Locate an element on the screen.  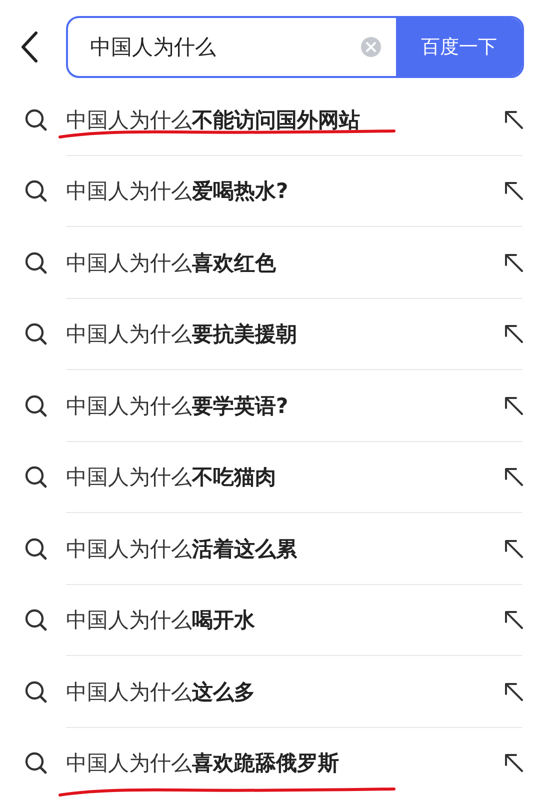
suggestion-item: 中国人为什么喜欢红色 is located at coordinates (284, 262).